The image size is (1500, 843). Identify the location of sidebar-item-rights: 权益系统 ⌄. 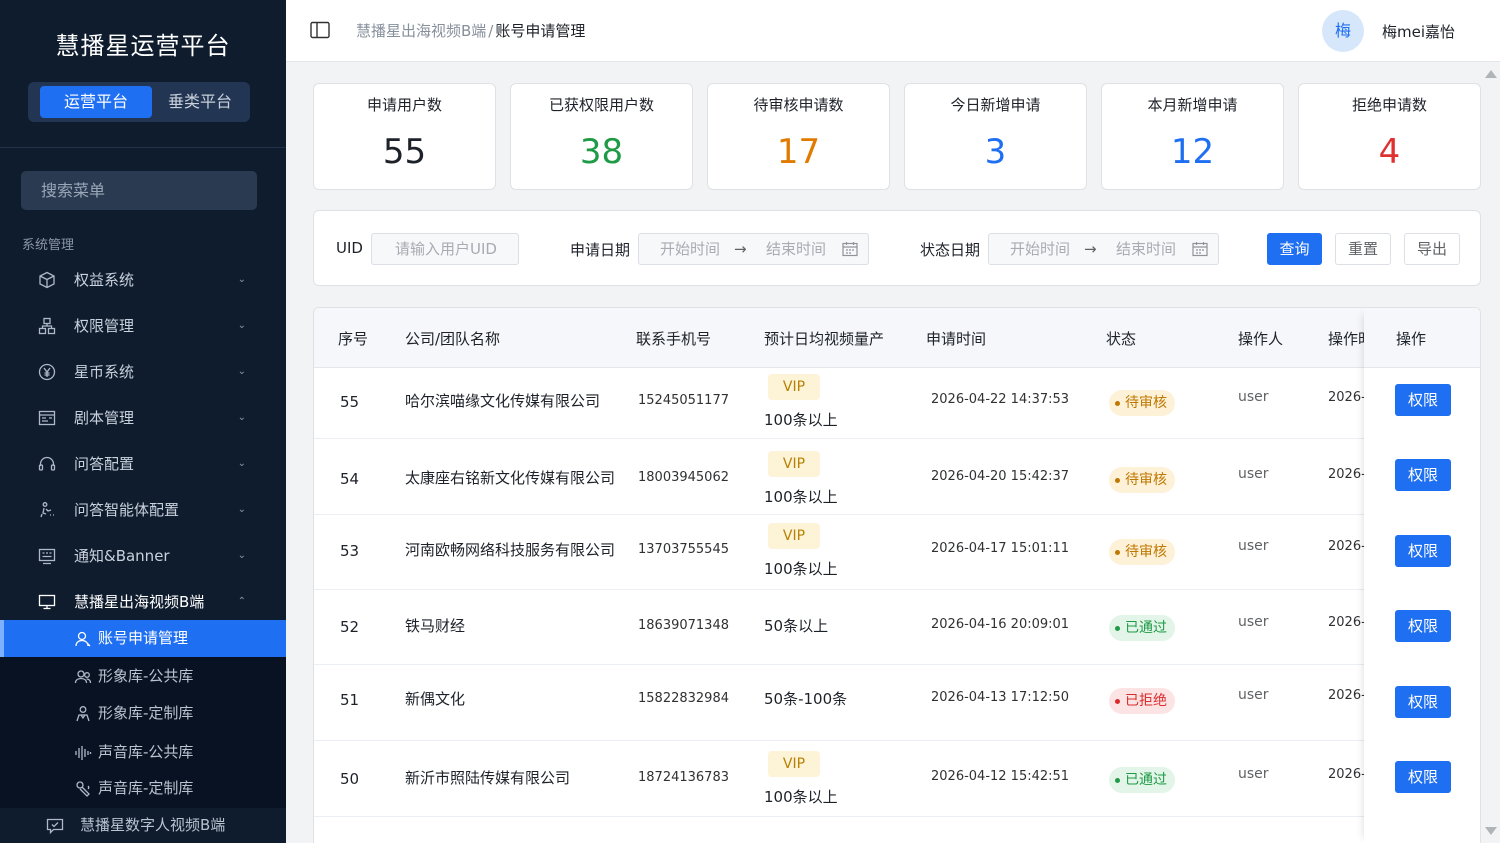
(143, 280).